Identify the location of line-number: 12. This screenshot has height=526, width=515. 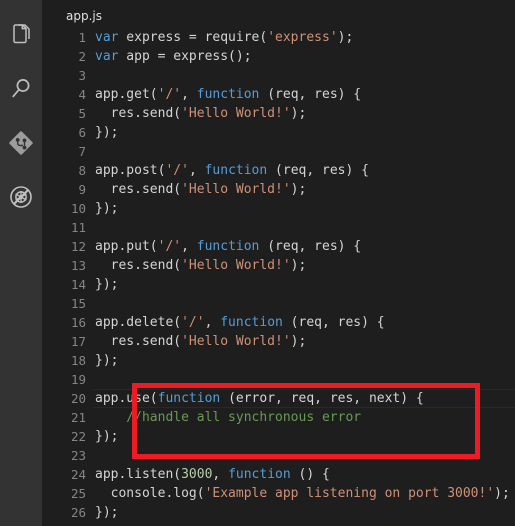
(78, 246).